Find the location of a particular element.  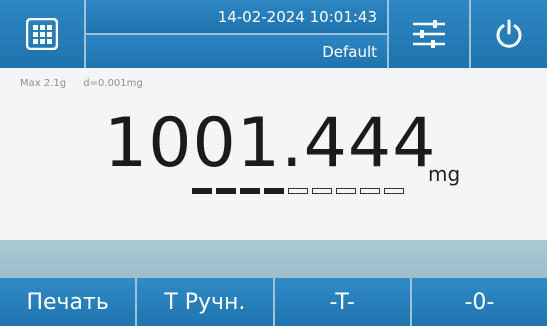

profile-name: Default is located at coordinates (236, 51).